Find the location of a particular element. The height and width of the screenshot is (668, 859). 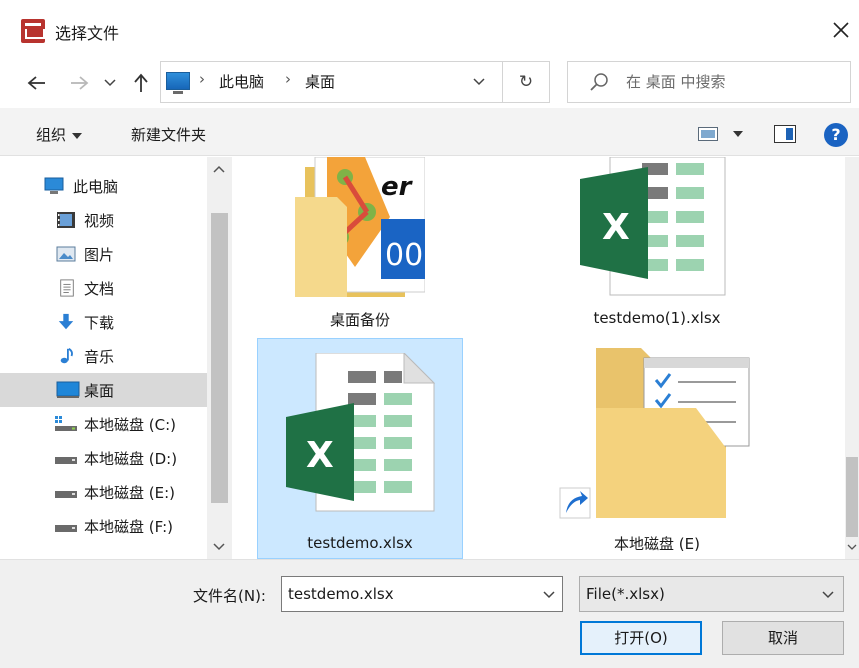

file-name-label: testdemo(1).xlsx is located at coordinates (657, 318).